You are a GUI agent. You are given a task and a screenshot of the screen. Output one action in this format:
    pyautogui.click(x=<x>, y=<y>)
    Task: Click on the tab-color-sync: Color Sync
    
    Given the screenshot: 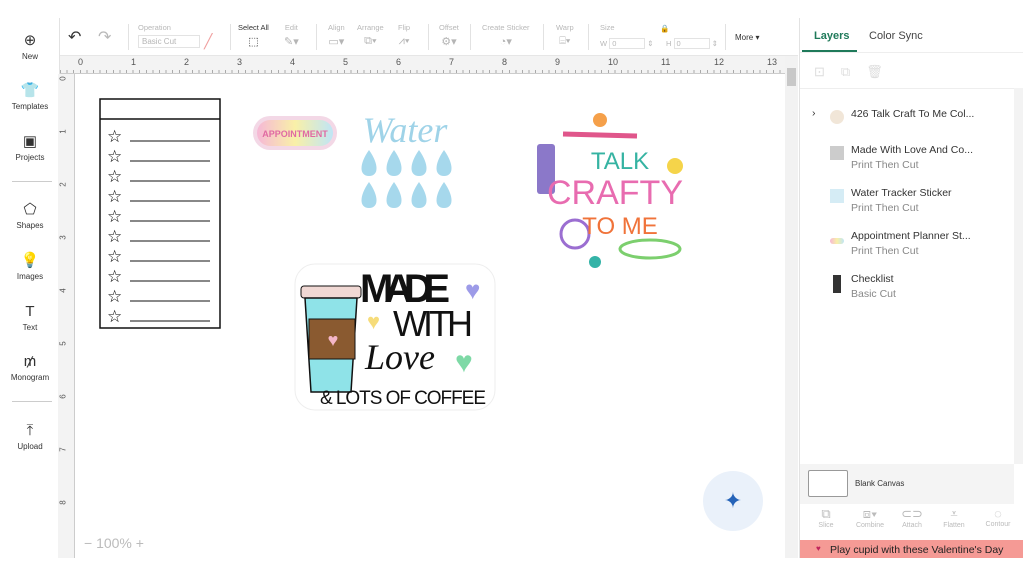 What is the action you would take?
    pyautogui.click(x=896, y=36)
    